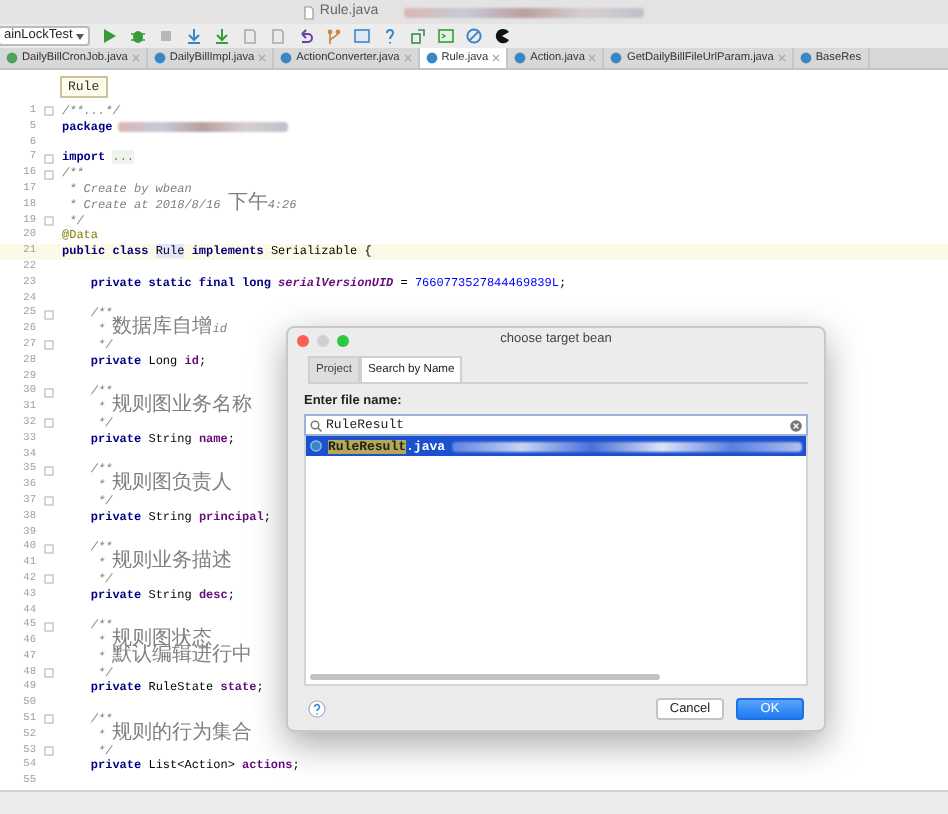  Describe the element at coordinates (502, 36) in the screenshot. I see `pacman-icon` at that location.